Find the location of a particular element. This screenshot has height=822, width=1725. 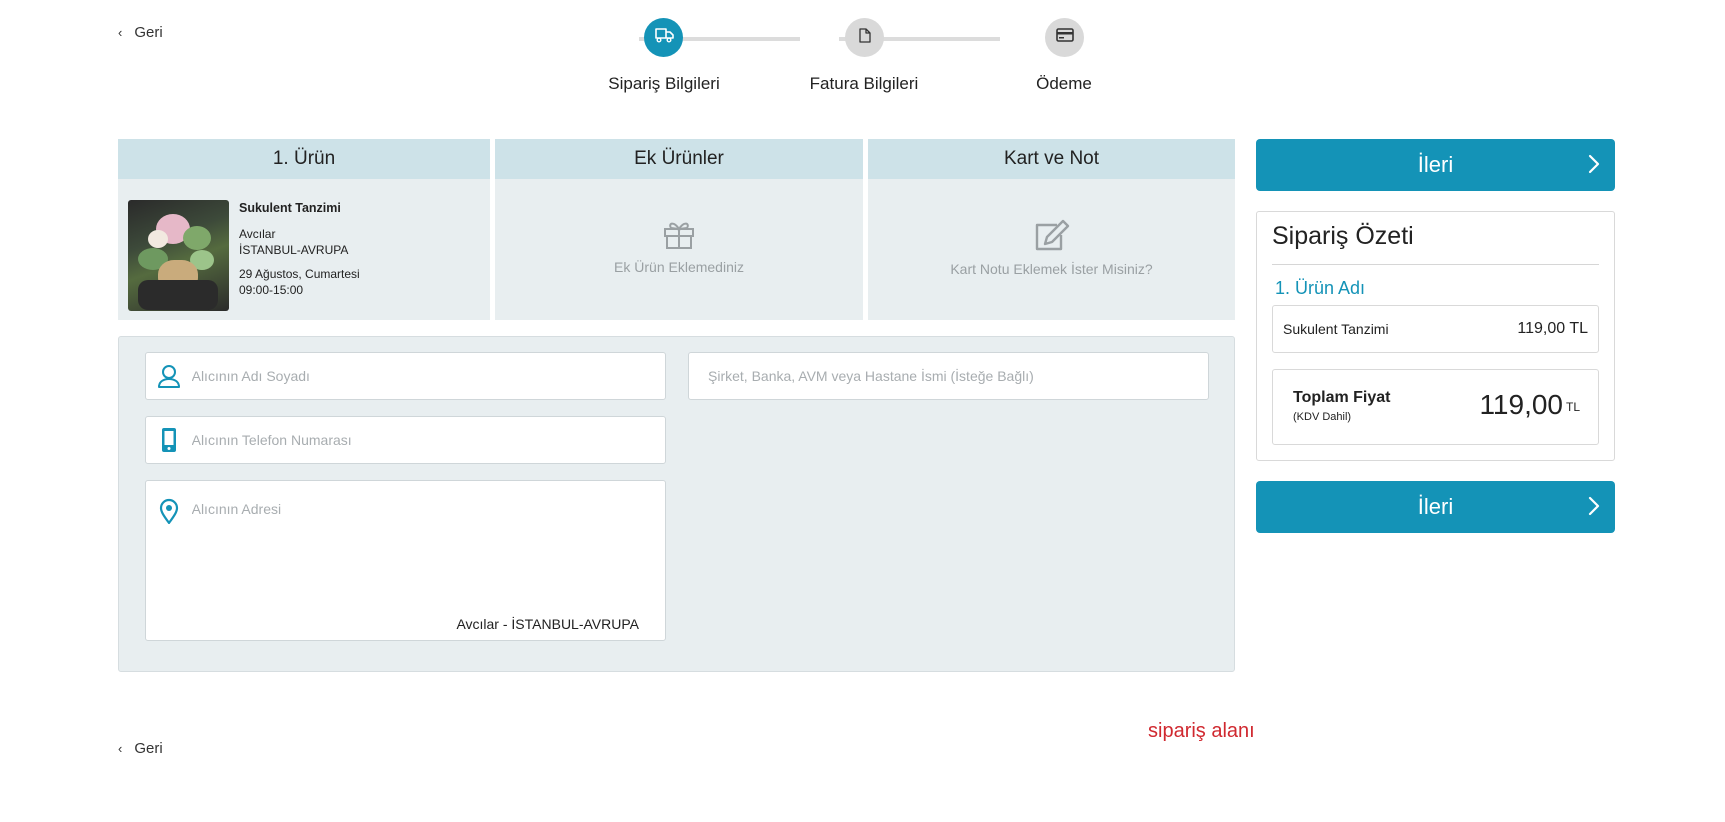

step-label-order: Sipariş Bilgileri is located at coordinates (664, 83).